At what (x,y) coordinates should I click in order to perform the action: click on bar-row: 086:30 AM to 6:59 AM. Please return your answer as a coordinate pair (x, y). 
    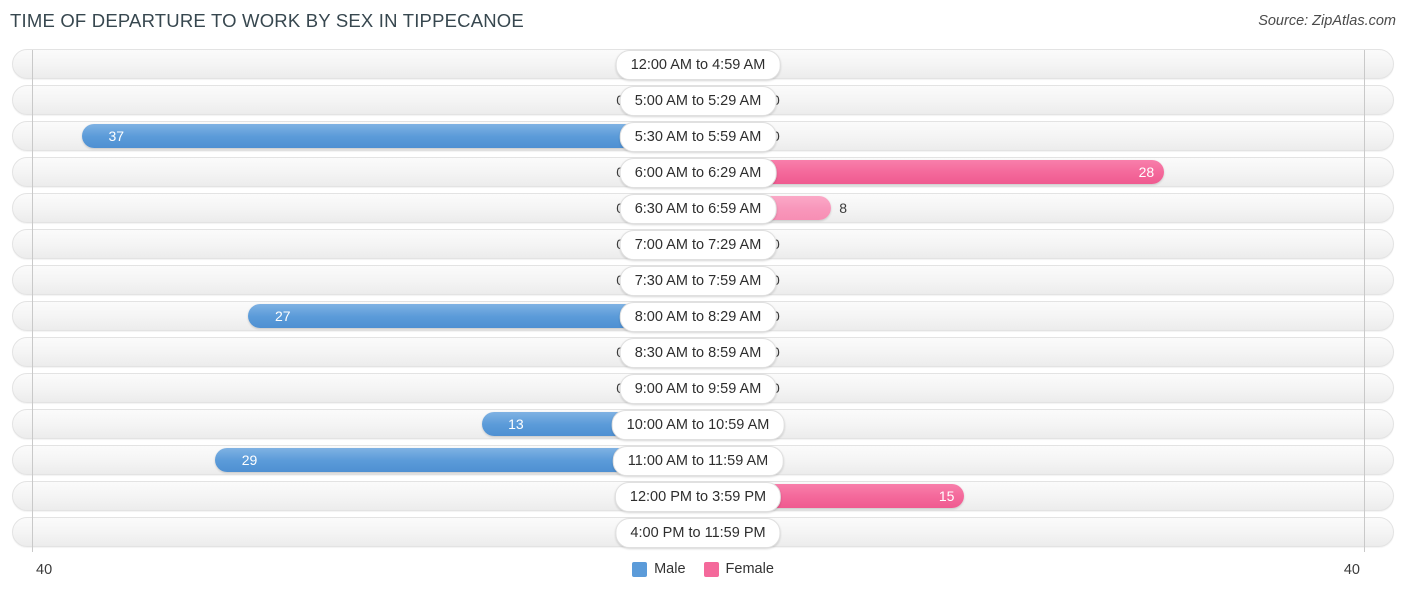
    Looking at the image, I should click on (703, 208).